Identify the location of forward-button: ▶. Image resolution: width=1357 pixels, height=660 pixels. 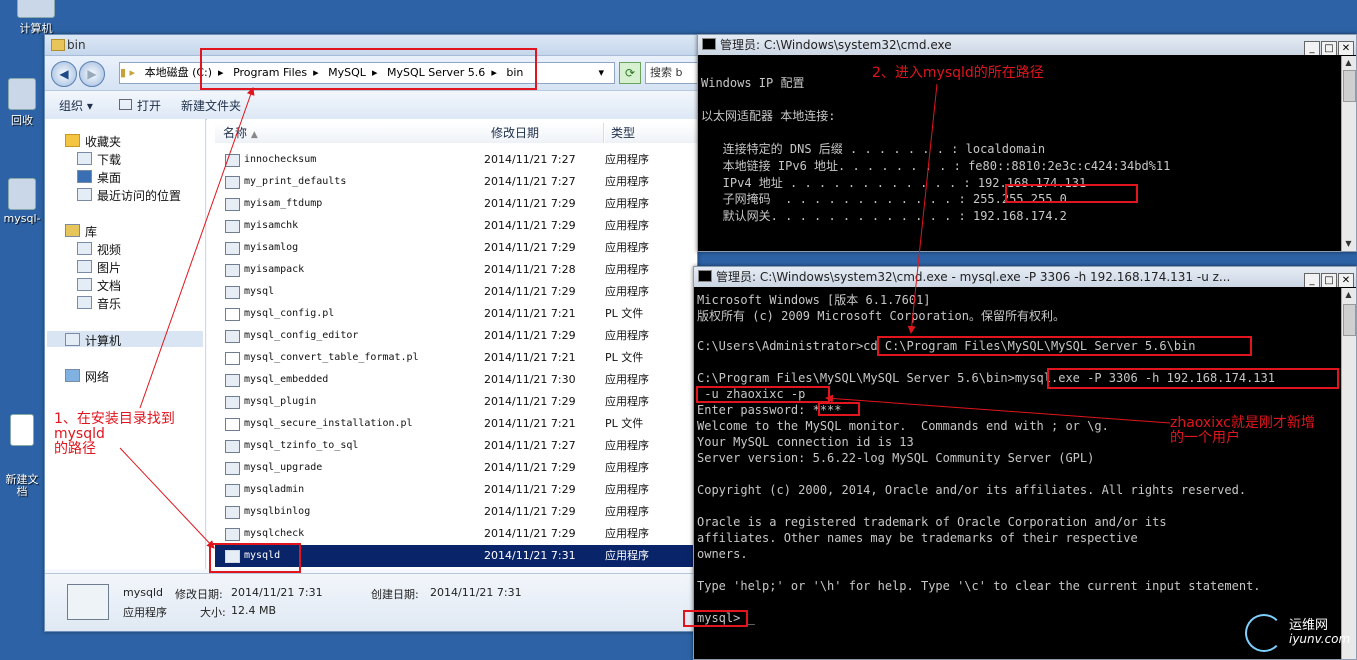
(92, 74).